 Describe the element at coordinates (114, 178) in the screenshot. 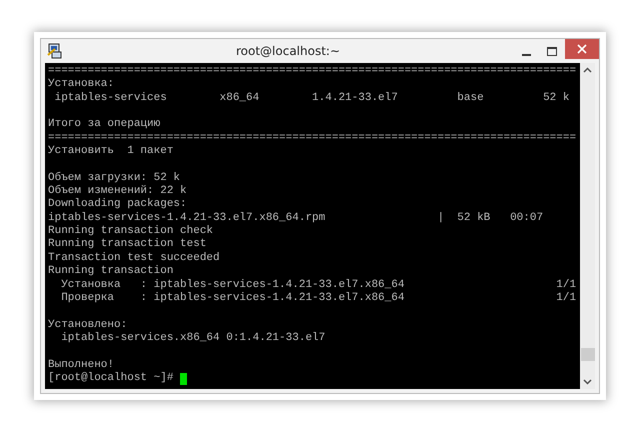

I see `terminal-line: Объем загрузки: 52 k` at that location.